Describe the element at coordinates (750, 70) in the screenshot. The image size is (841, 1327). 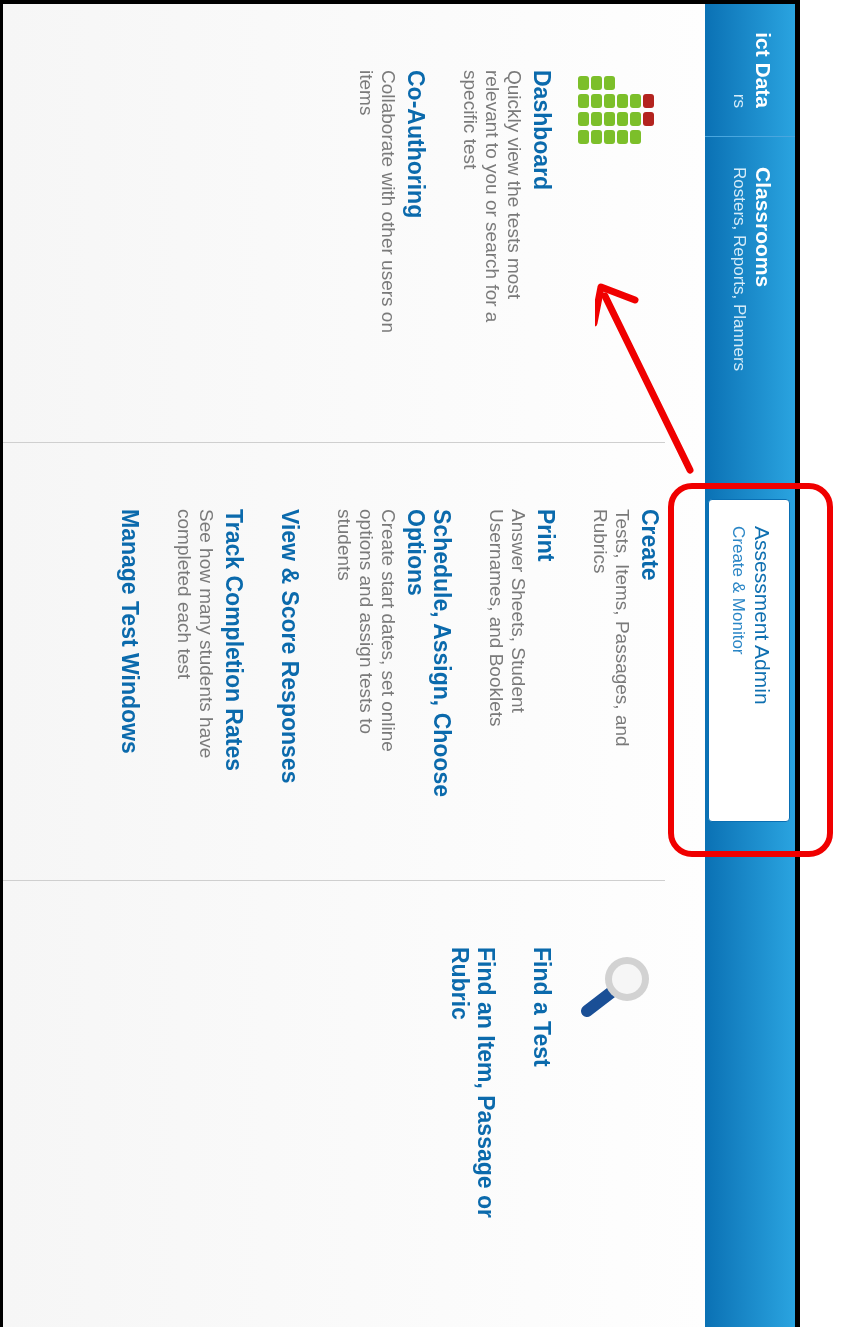
I see `nav-tab: ict Data rs` at that location.